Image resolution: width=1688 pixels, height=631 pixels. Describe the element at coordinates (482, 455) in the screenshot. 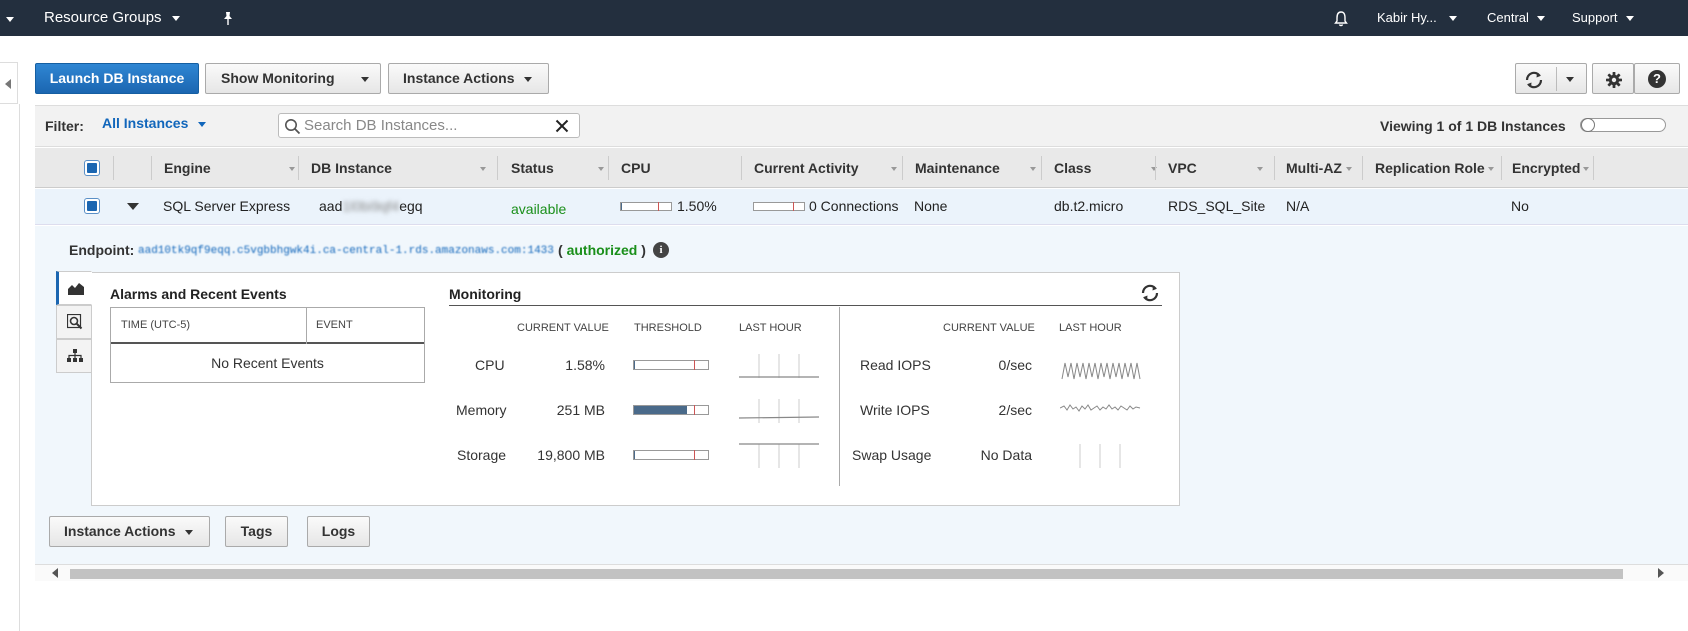

I see `metric-label-storage: Storage` at that location.